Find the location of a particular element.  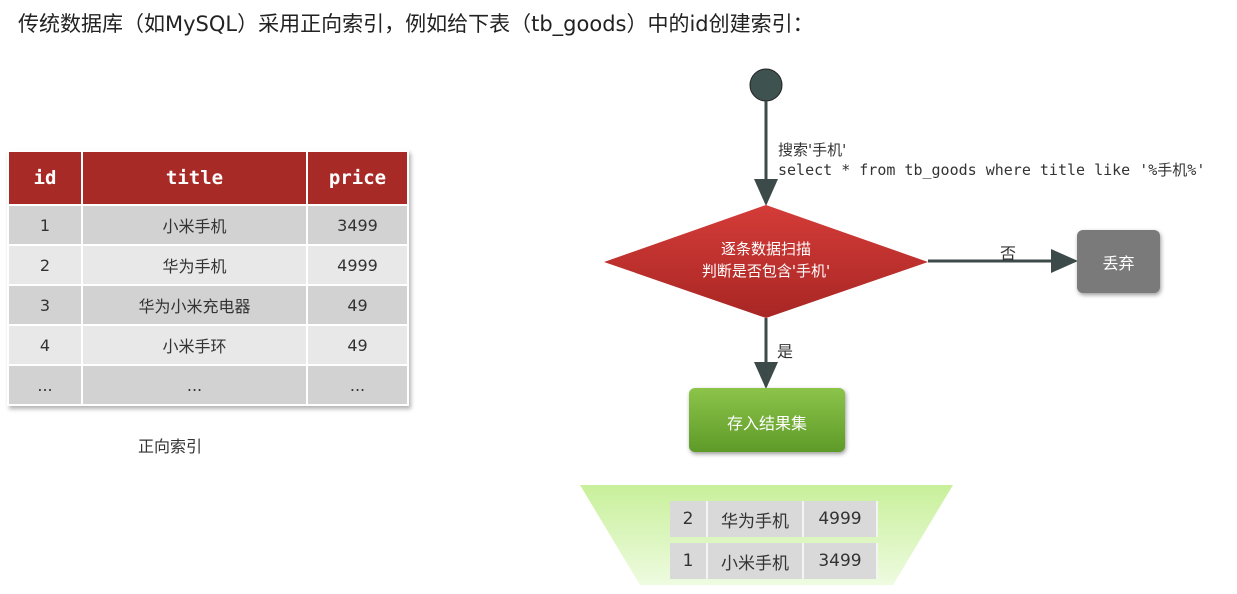

result-set-table: 2 华为手机 4999 1 小米手机 3499 is located at coordinates (774, 540).